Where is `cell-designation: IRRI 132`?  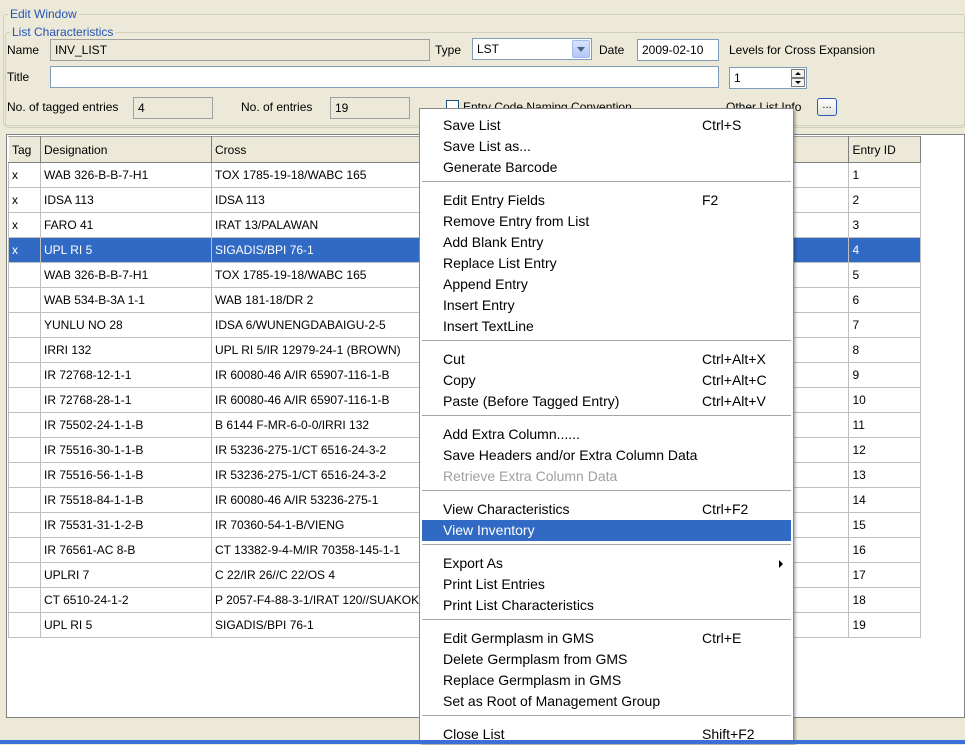 cell-designation: IRRI 132 is located at coordinates (126, 350).